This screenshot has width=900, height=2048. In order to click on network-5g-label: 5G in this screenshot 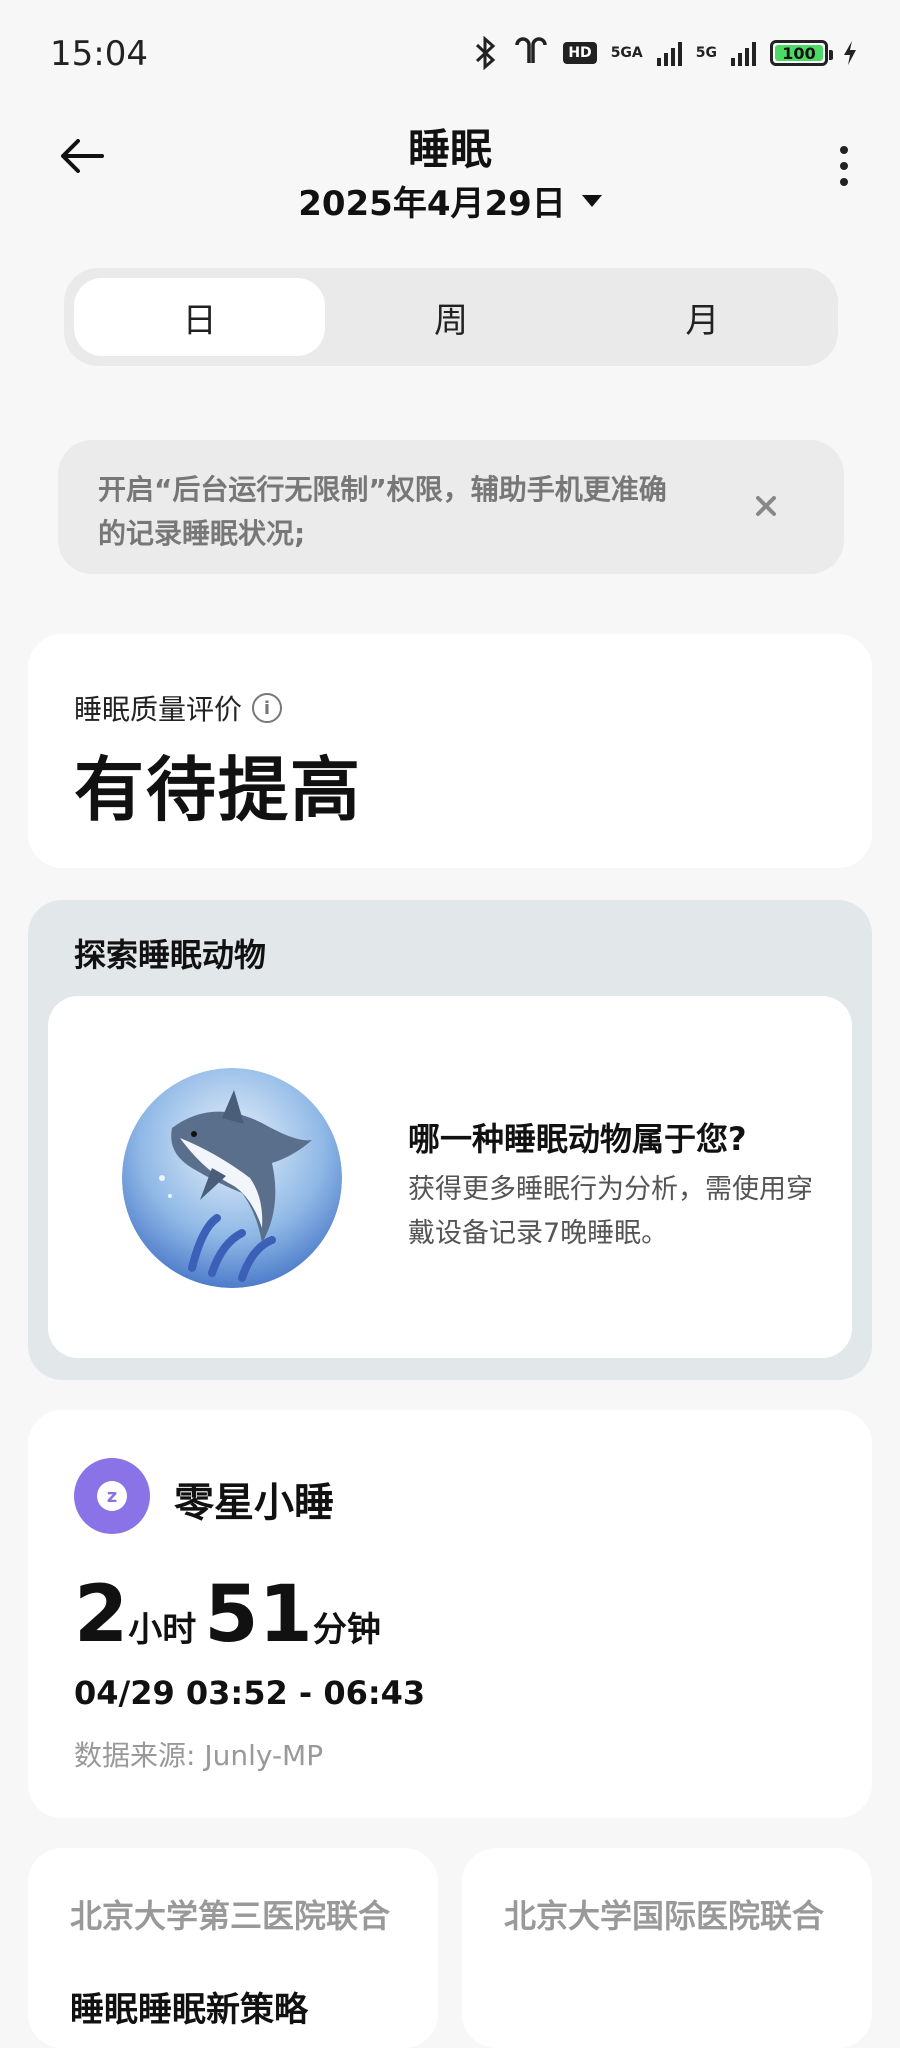, I will do `click(706, 53)`.